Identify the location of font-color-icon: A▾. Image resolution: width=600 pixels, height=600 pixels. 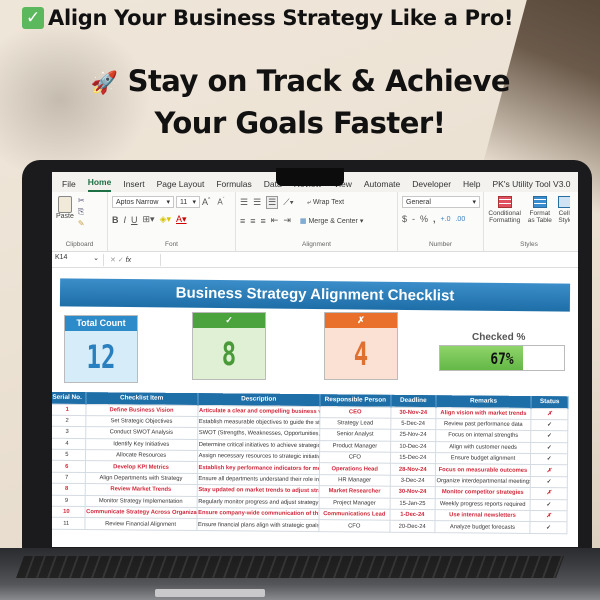
(181, 219).